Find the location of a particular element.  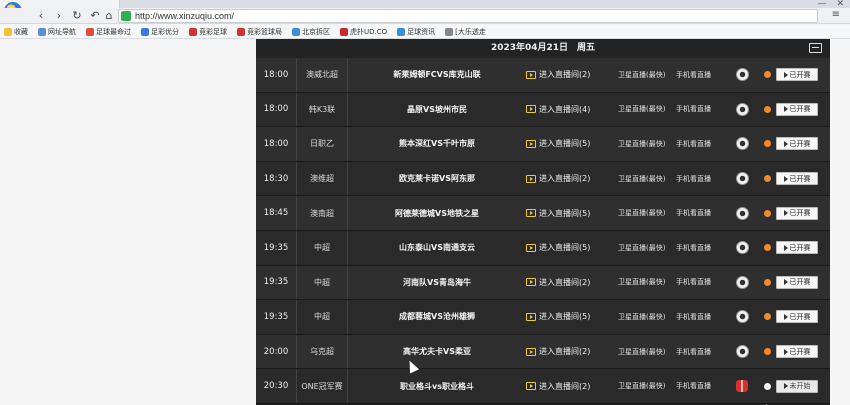

league-name: 日职乙 is located at coordinates (322, 144).